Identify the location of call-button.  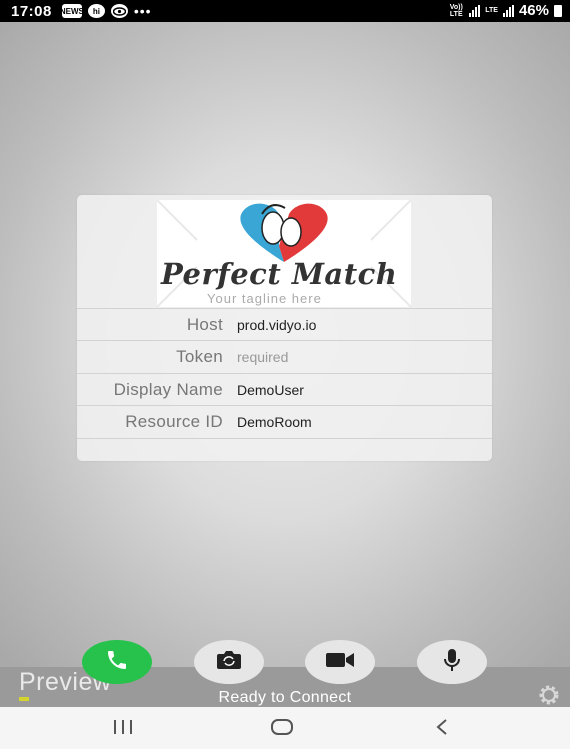
(117, 662).